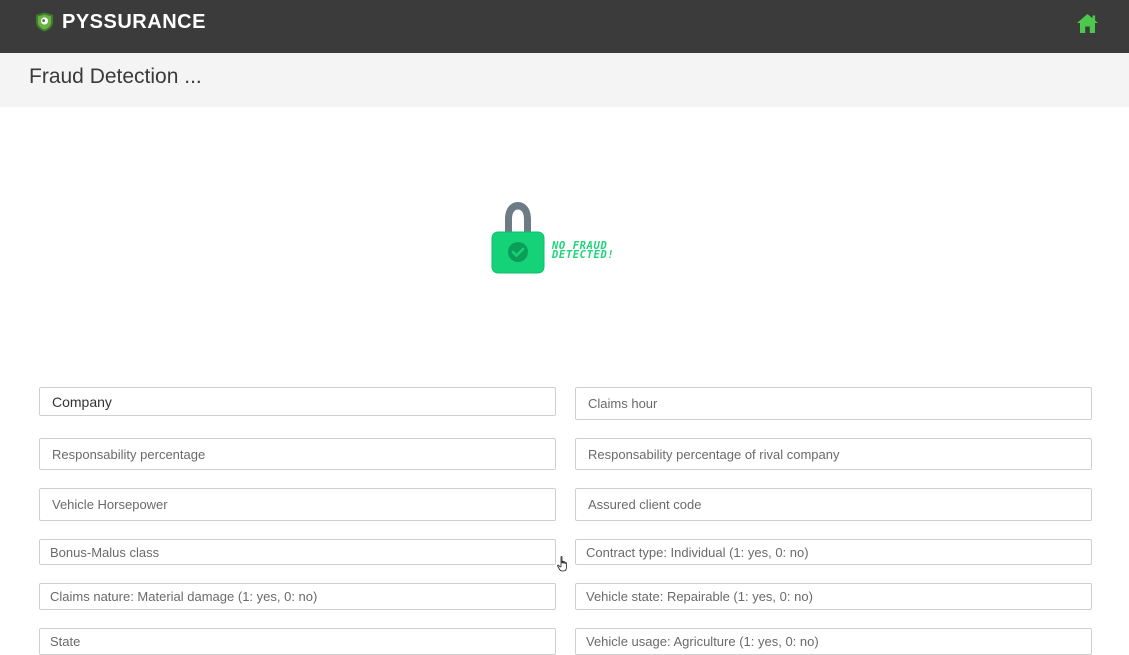 This screenshot has height=655, width=1129. I want to click on hand-cursor-icon, so click(562, 564).